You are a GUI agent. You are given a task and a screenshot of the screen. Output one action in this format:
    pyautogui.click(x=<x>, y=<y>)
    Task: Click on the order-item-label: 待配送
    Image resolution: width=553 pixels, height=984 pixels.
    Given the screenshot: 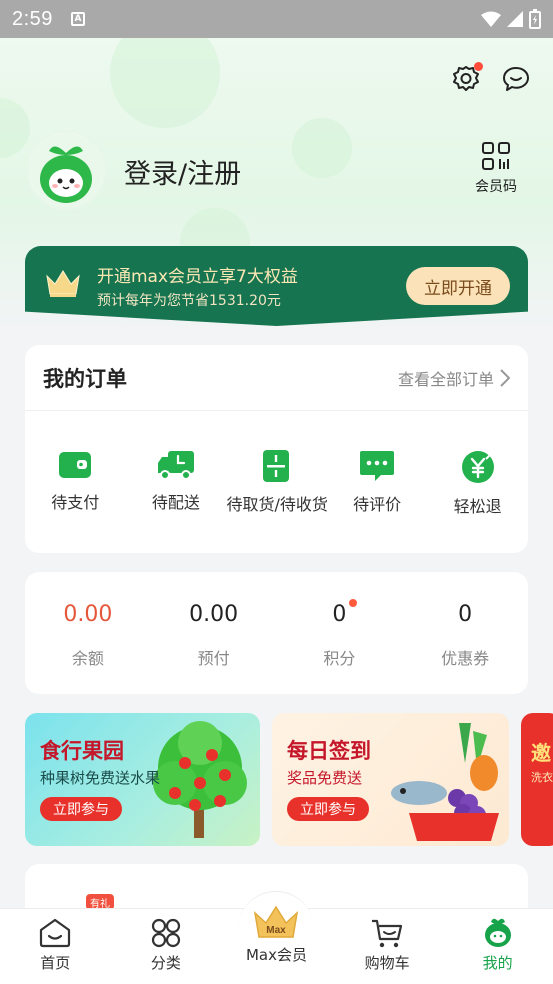 What is the action you would take?
    pyautogui.click(x=175, y=502)
    